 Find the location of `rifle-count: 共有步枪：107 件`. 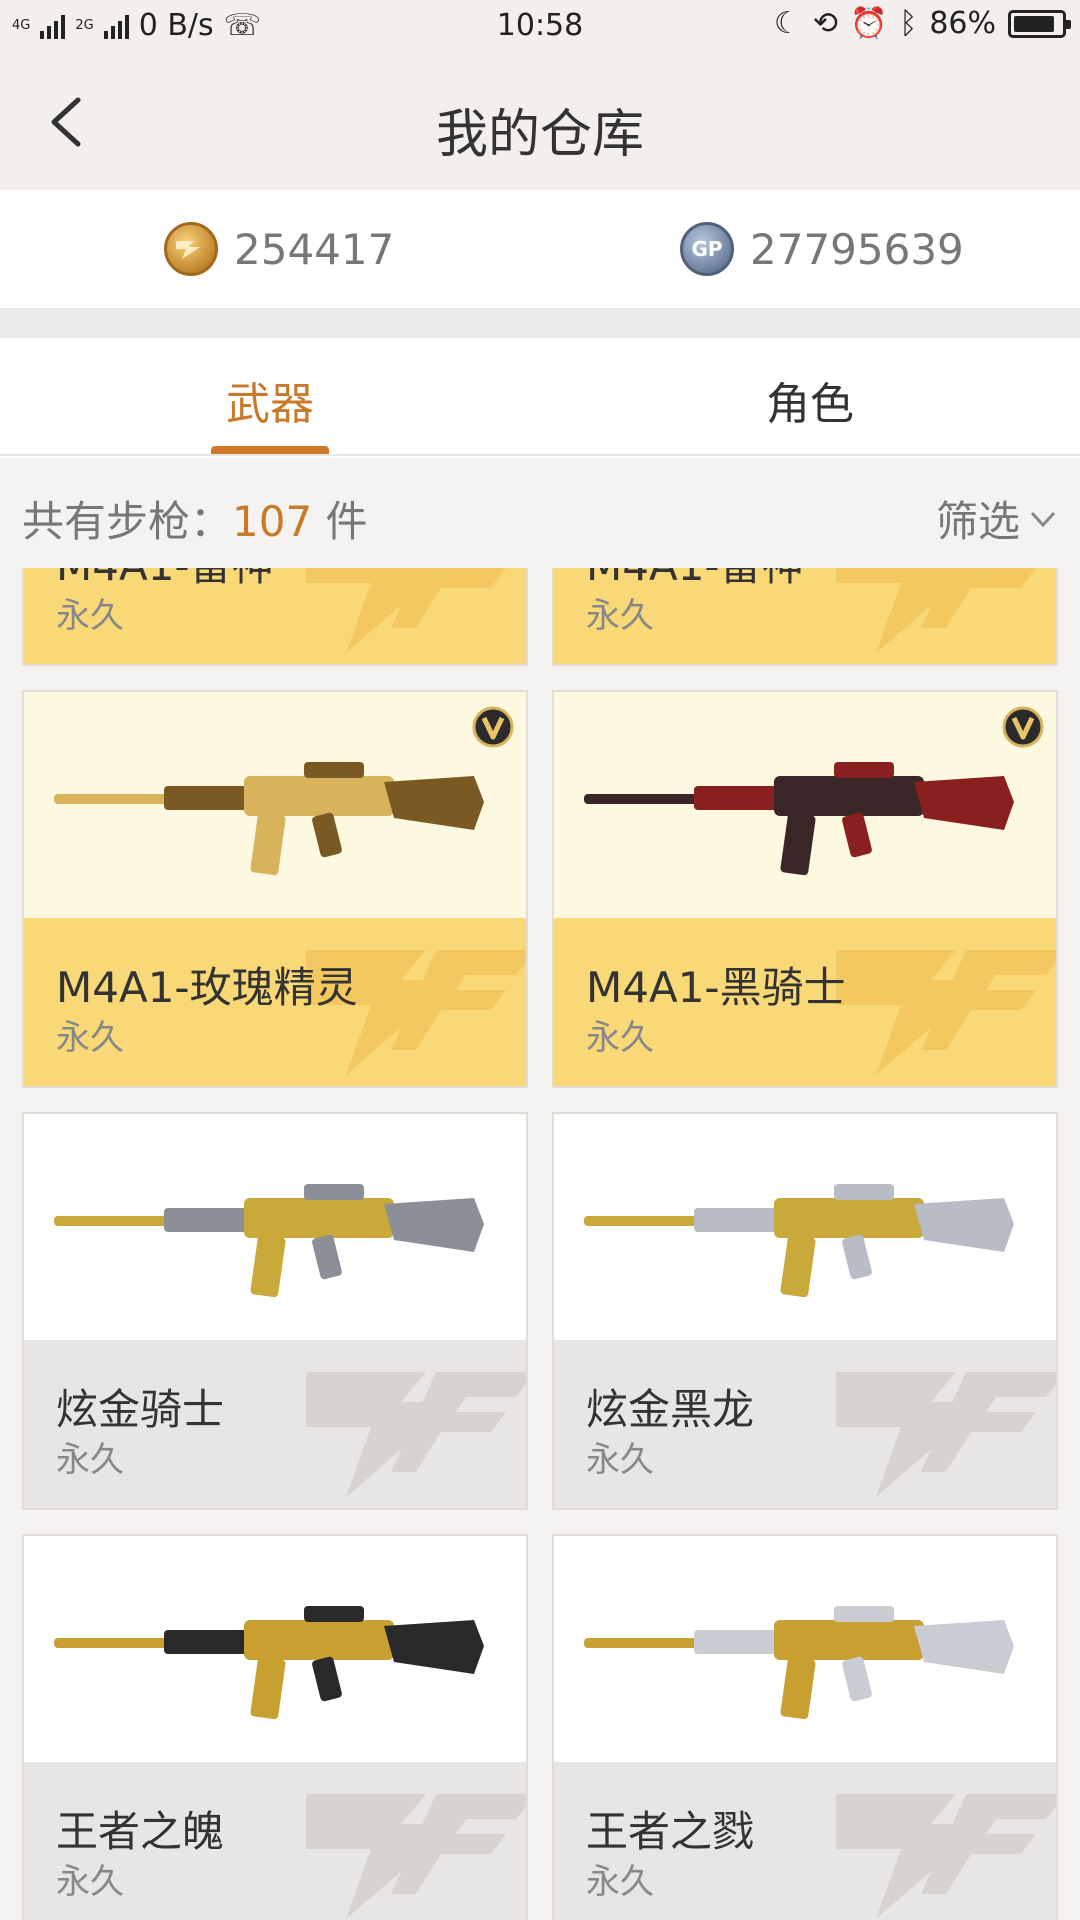

rifle-count: 共有步枪：107 件 is located at coordinates (195, 518).